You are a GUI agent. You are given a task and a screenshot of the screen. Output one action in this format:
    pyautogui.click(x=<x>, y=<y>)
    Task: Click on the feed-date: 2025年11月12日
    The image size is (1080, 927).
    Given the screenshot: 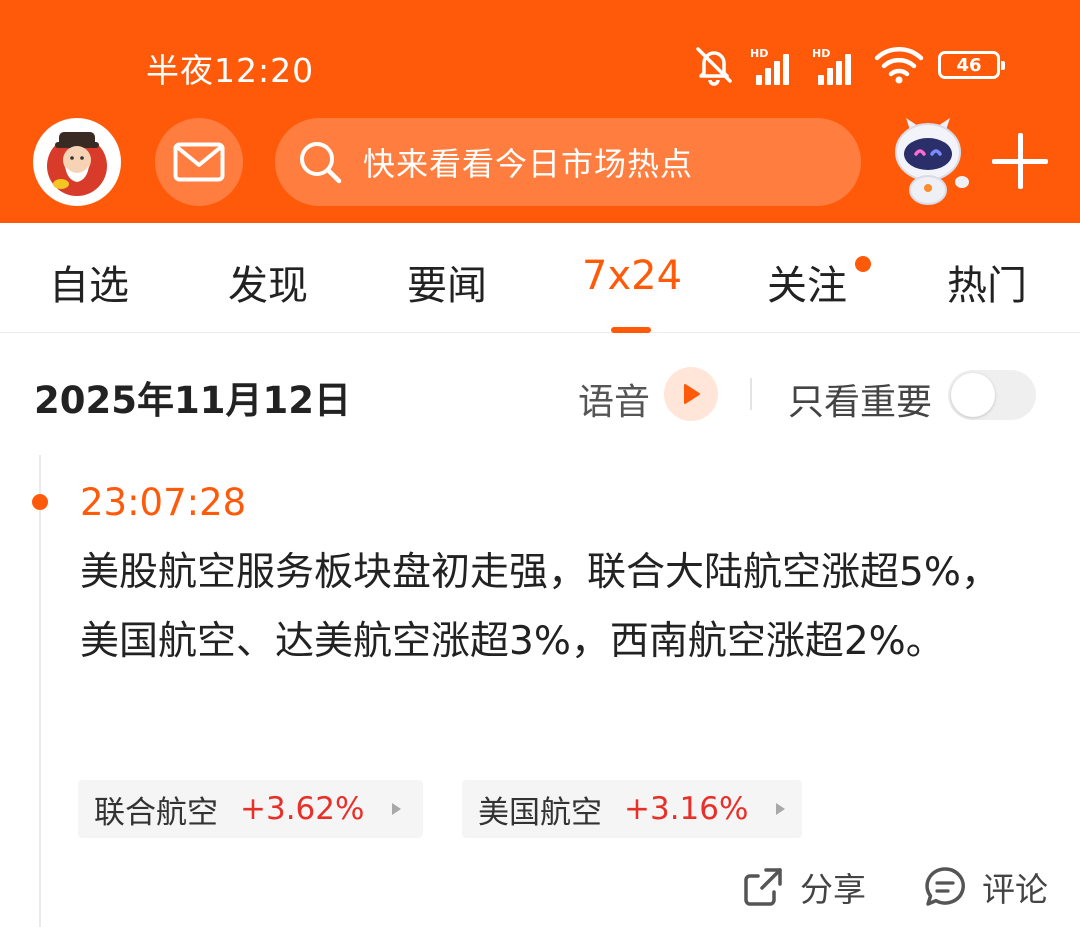 What is the action you would take?
    pyautogui.click(x=192, y=400)
    